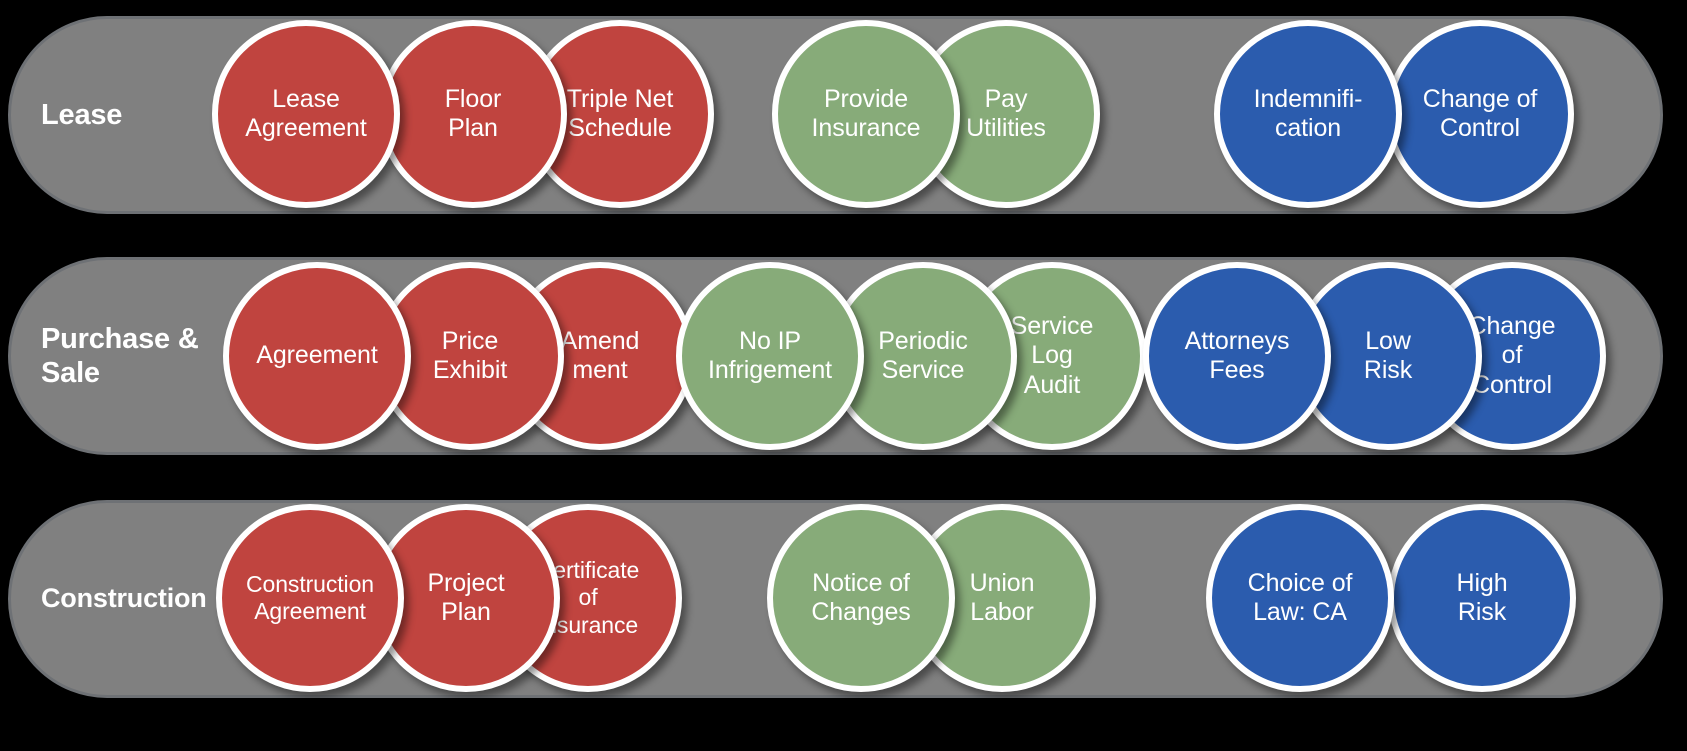 The width and height of the screenshot is (1687, 751). I want to click on circle-lease-agreement: Lease Agreement, so click(306, 114).